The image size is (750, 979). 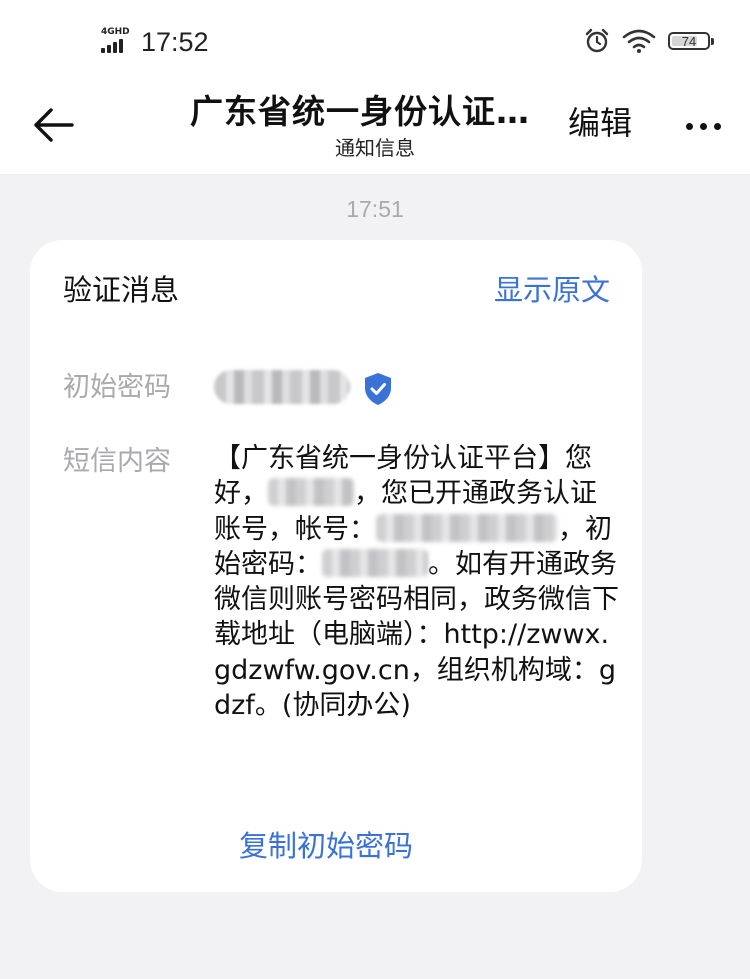 What do you see at coordinates (552, 290) in the screenshot?
I see `show-original-button: 显示原文` at bounding box center [552, 290].